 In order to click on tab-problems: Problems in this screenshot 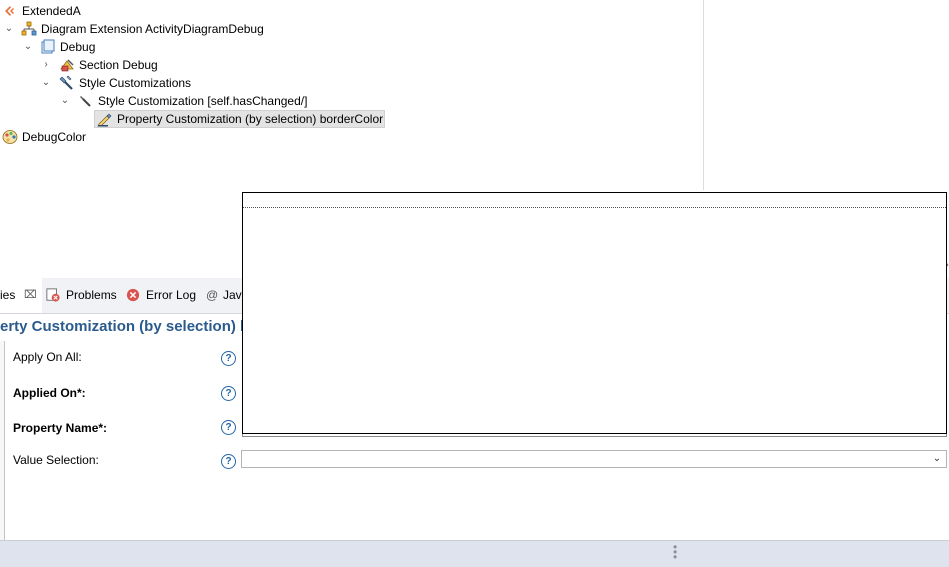, I will do `click(83, 295)`.